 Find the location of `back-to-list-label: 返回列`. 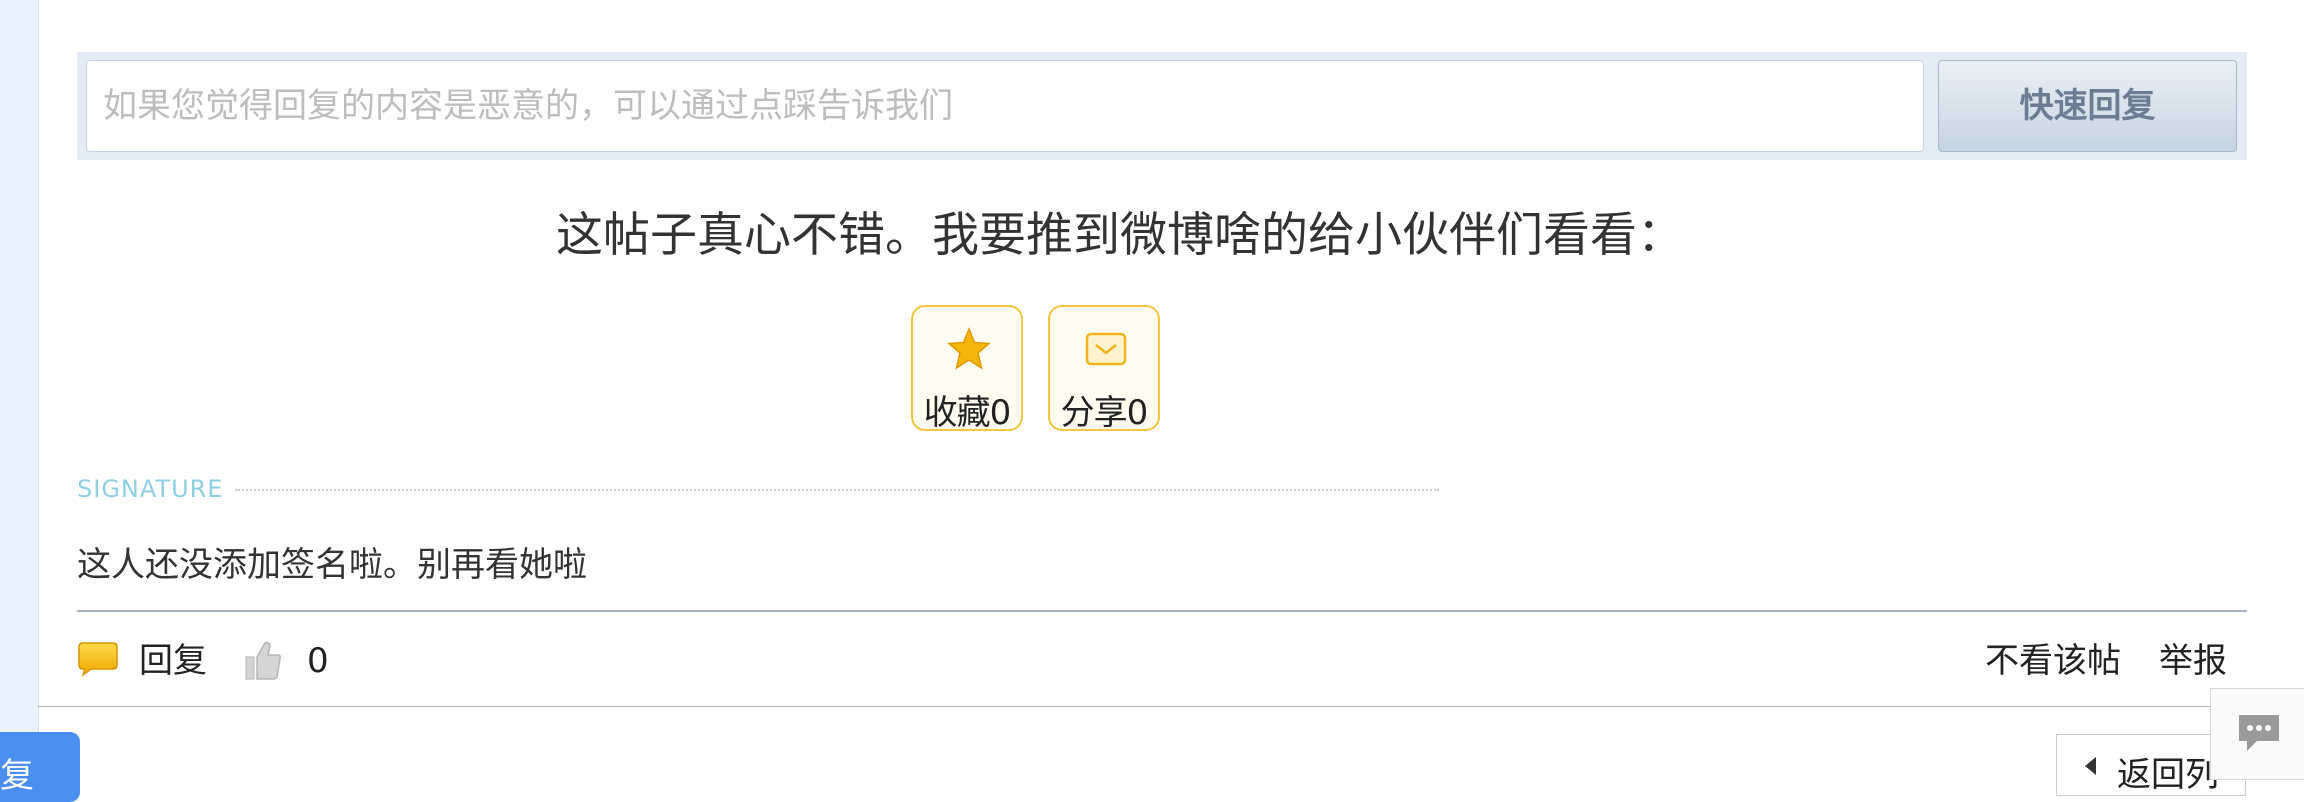

back-to-list-label: 返回列 is located at coordinates (2168, 775).